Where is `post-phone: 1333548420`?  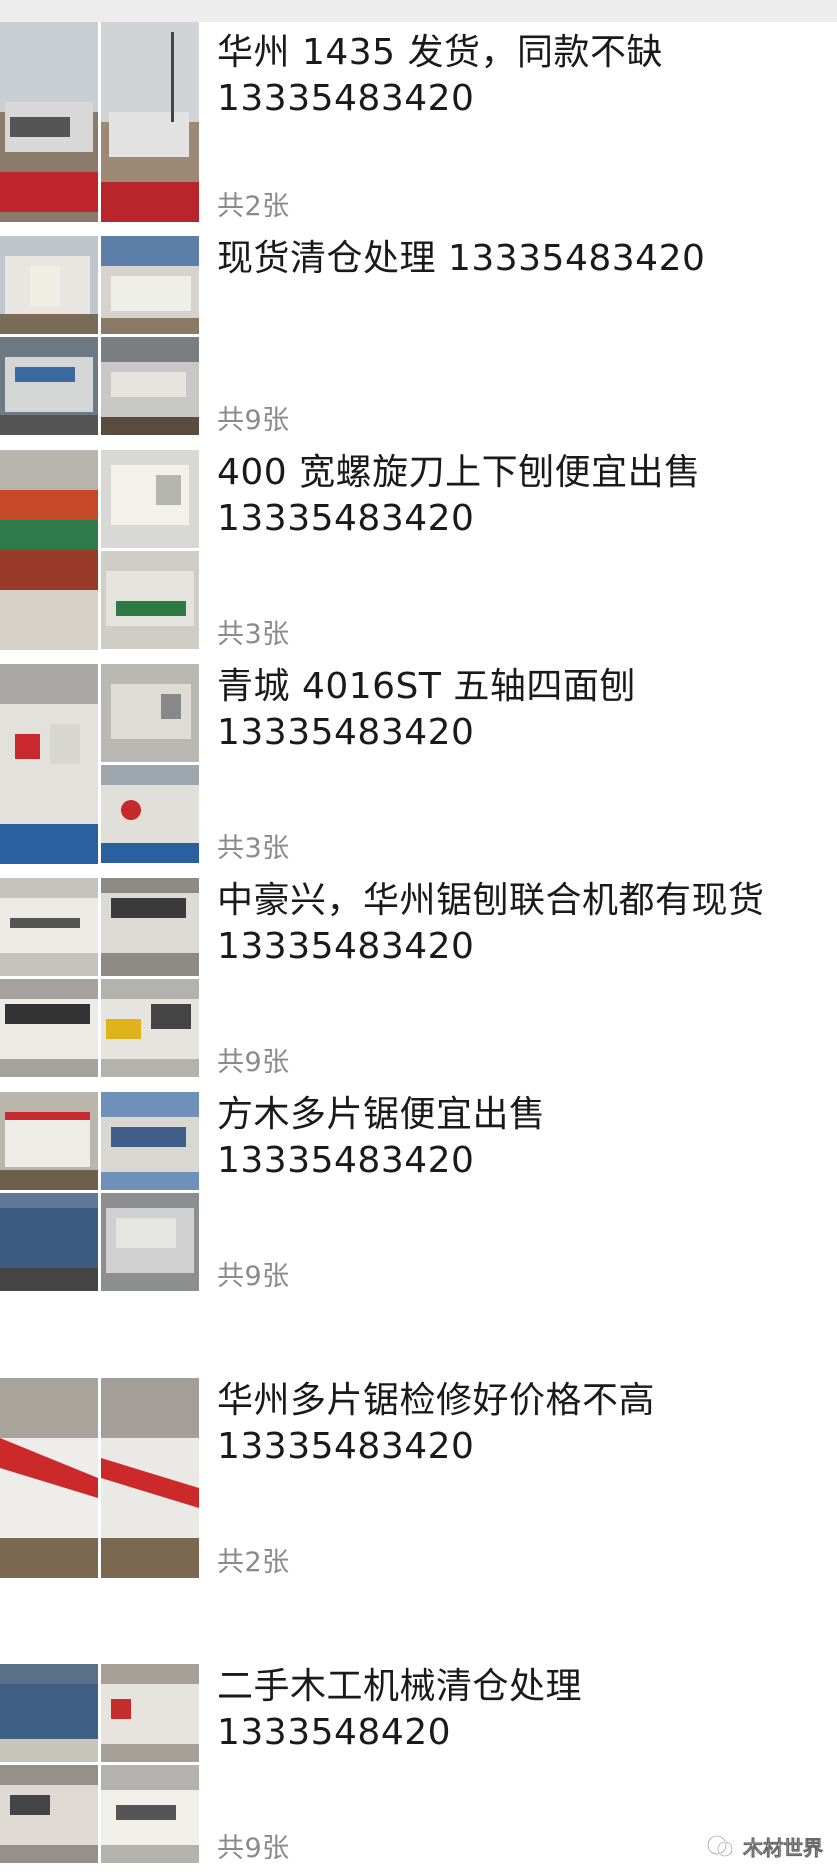 post-phone: 1333548420 is located at coordinates (334, 1732).